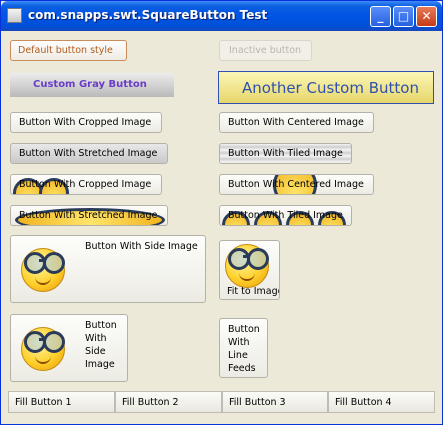 This screenshot has width=443, height=425. I want to click on tiled-image-button-2: Button With Tiled Image, so click(285, 215).